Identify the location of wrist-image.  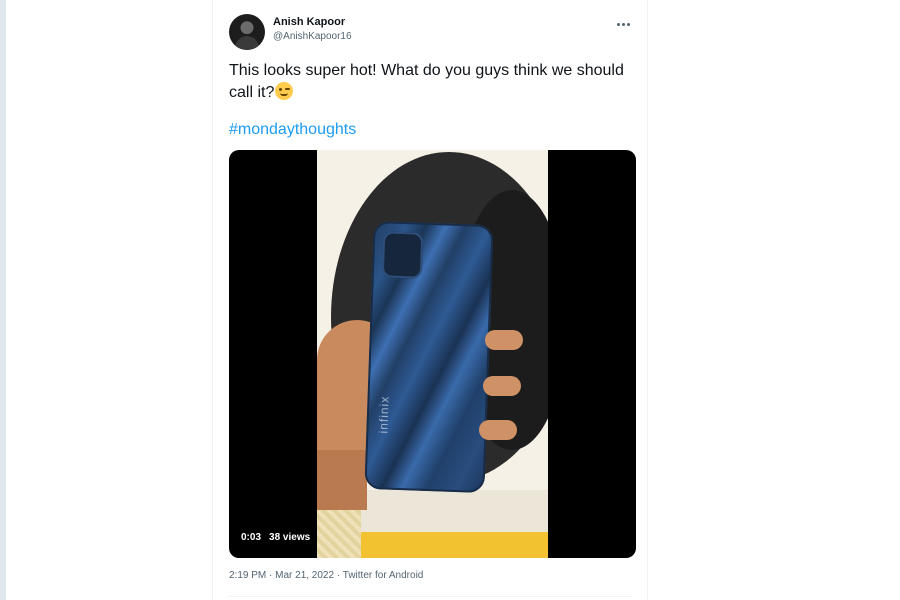
(342, 480).